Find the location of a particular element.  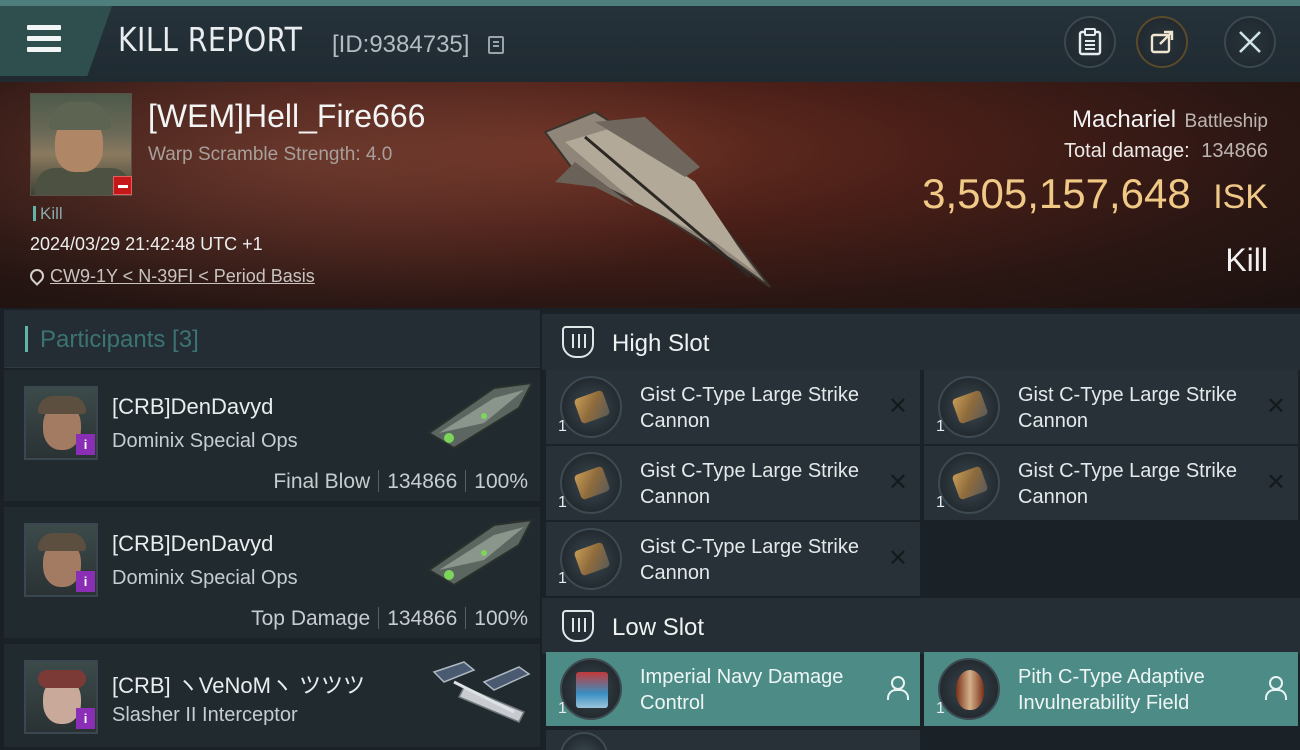

location-link: CW9-1Y < N-39FI < Period Basis is located at coordinates (182, 276).